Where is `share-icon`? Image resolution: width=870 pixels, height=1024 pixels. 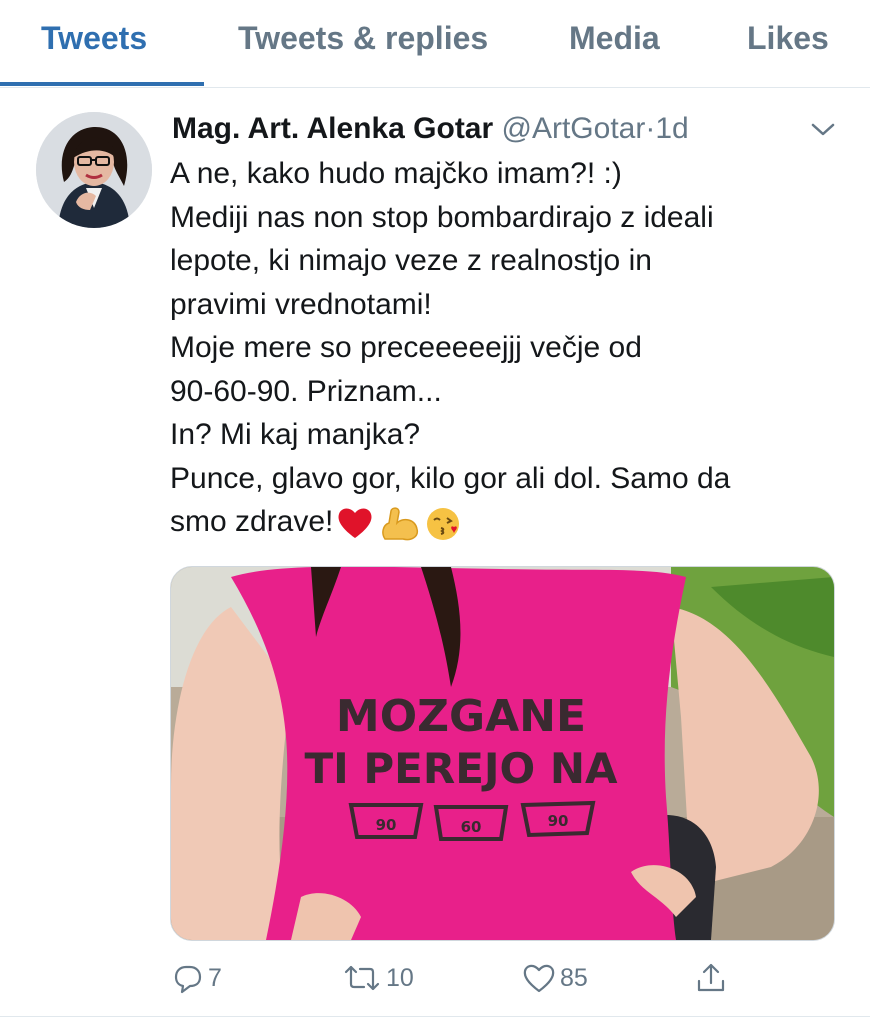
share-icon is located at coordinates (711, 977).